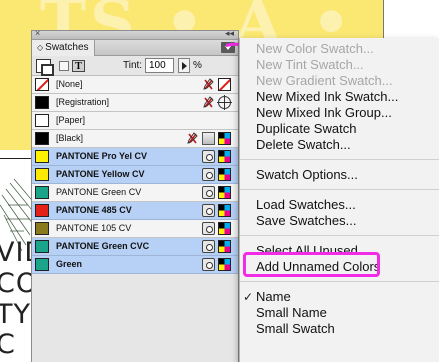  Describe the element at coordinates (291, 312) in the screenshot. I see `menu-item-label: Small Name` at that location.